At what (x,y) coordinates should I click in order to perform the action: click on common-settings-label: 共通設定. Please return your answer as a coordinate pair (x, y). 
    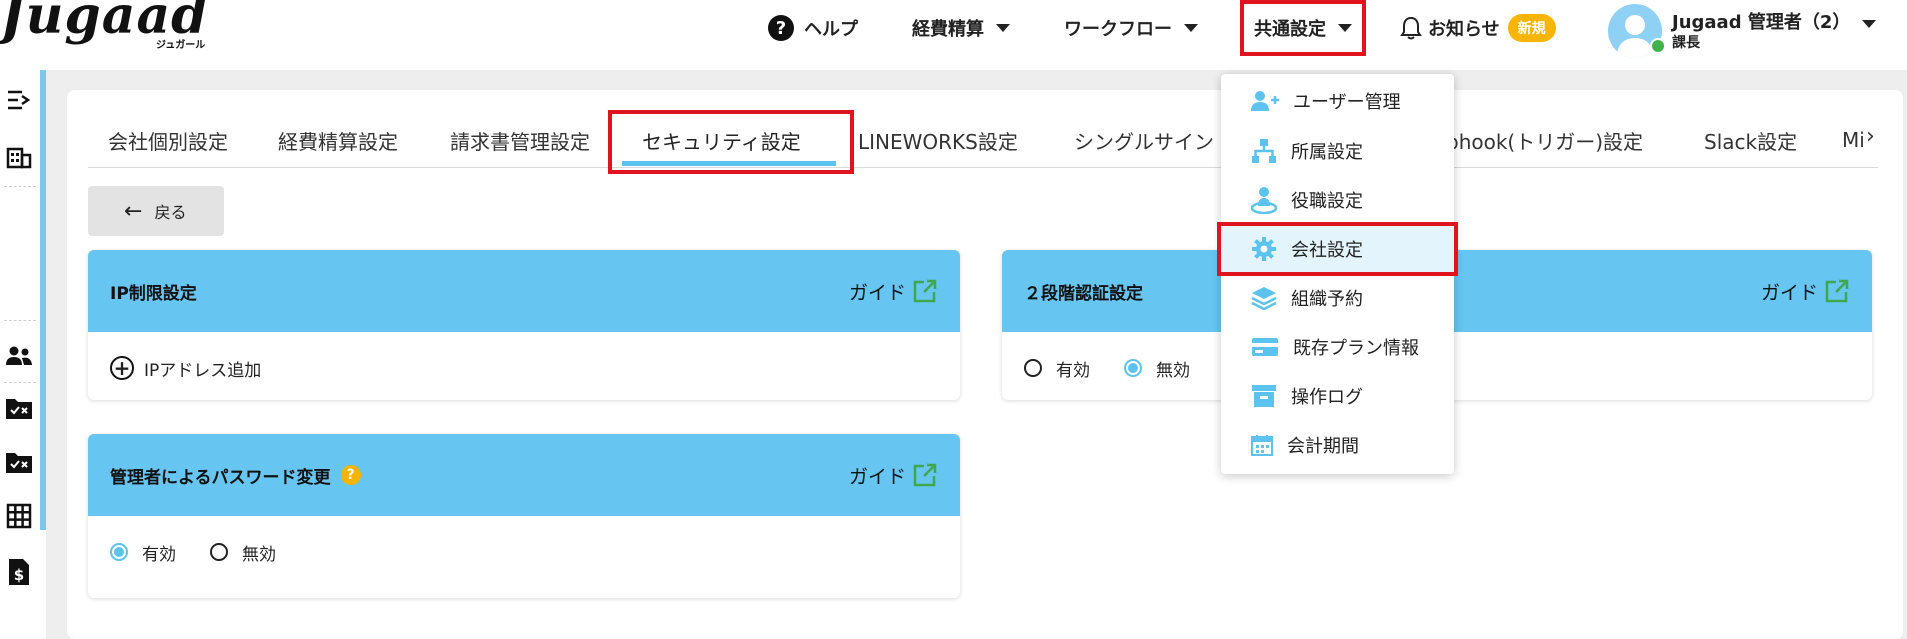
    Looking at the image, I should click on (1290, 29).